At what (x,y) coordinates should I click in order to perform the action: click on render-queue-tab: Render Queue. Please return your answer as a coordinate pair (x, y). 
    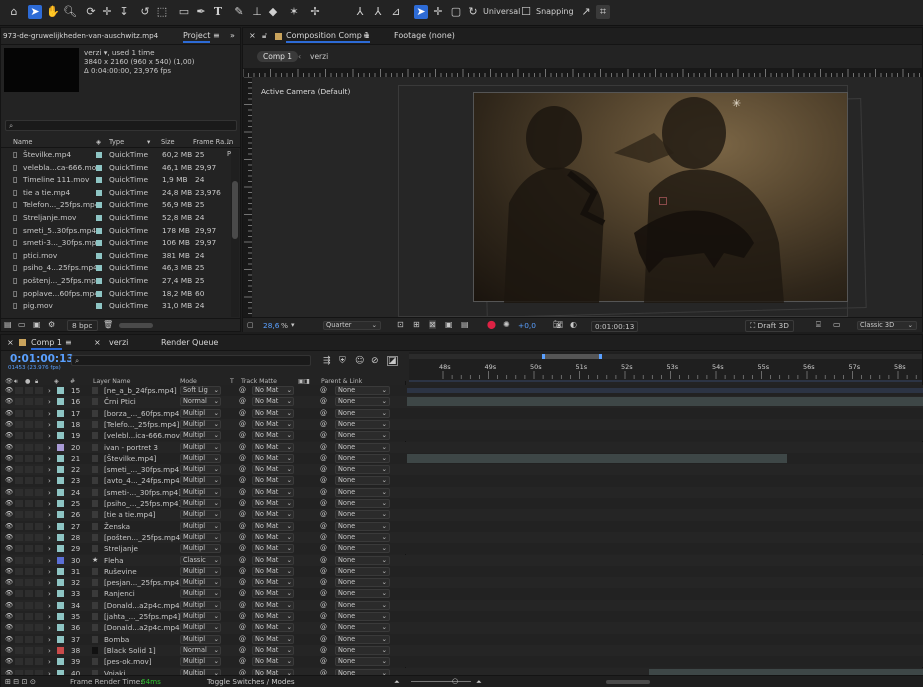
    Looking at the image, I should click on (189, 342).